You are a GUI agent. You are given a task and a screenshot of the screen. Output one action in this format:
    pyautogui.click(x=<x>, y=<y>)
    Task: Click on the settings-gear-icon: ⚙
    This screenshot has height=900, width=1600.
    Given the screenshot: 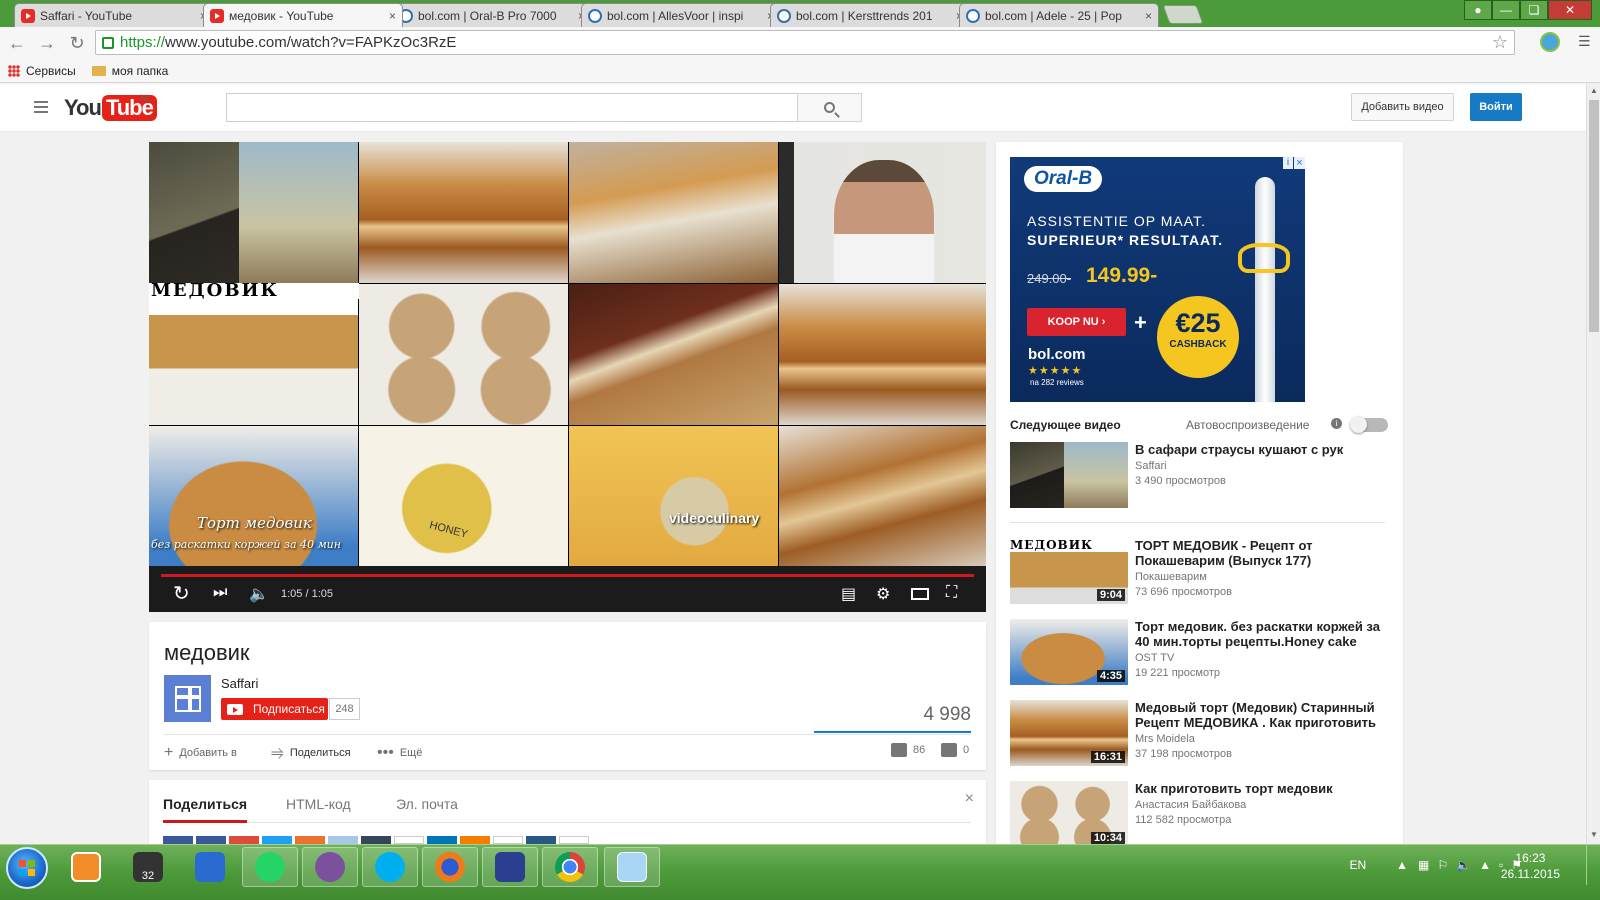 What is the action you would take?
    pyautogui.click(x=883, y=594)
    